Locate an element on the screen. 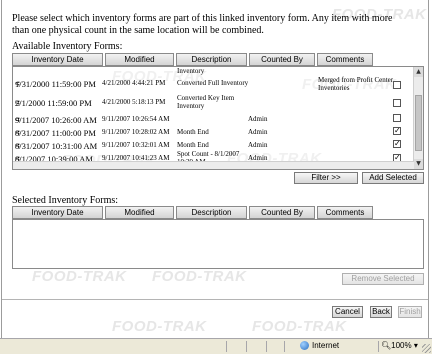 The height and width of the screenshot is (354, 432). footer-divider is located at coordinates (215, 299).